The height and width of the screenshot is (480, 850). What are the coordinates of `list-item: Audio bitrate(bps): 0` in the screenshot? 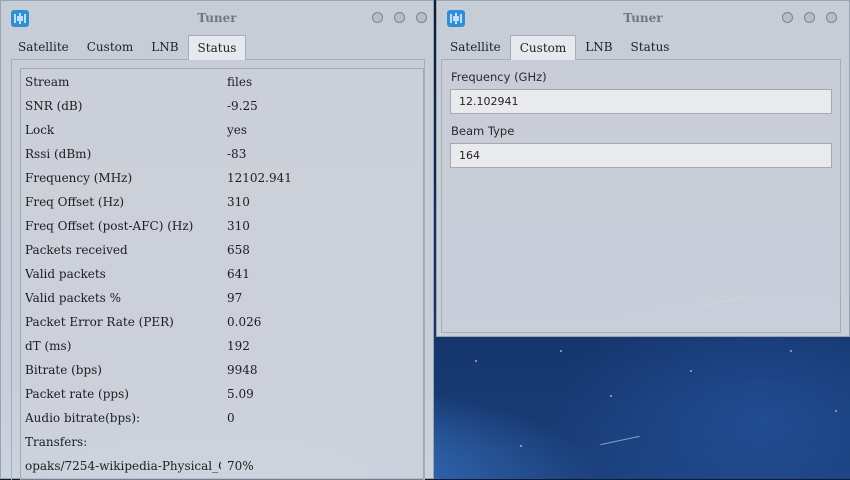 It's located at (130, 418).